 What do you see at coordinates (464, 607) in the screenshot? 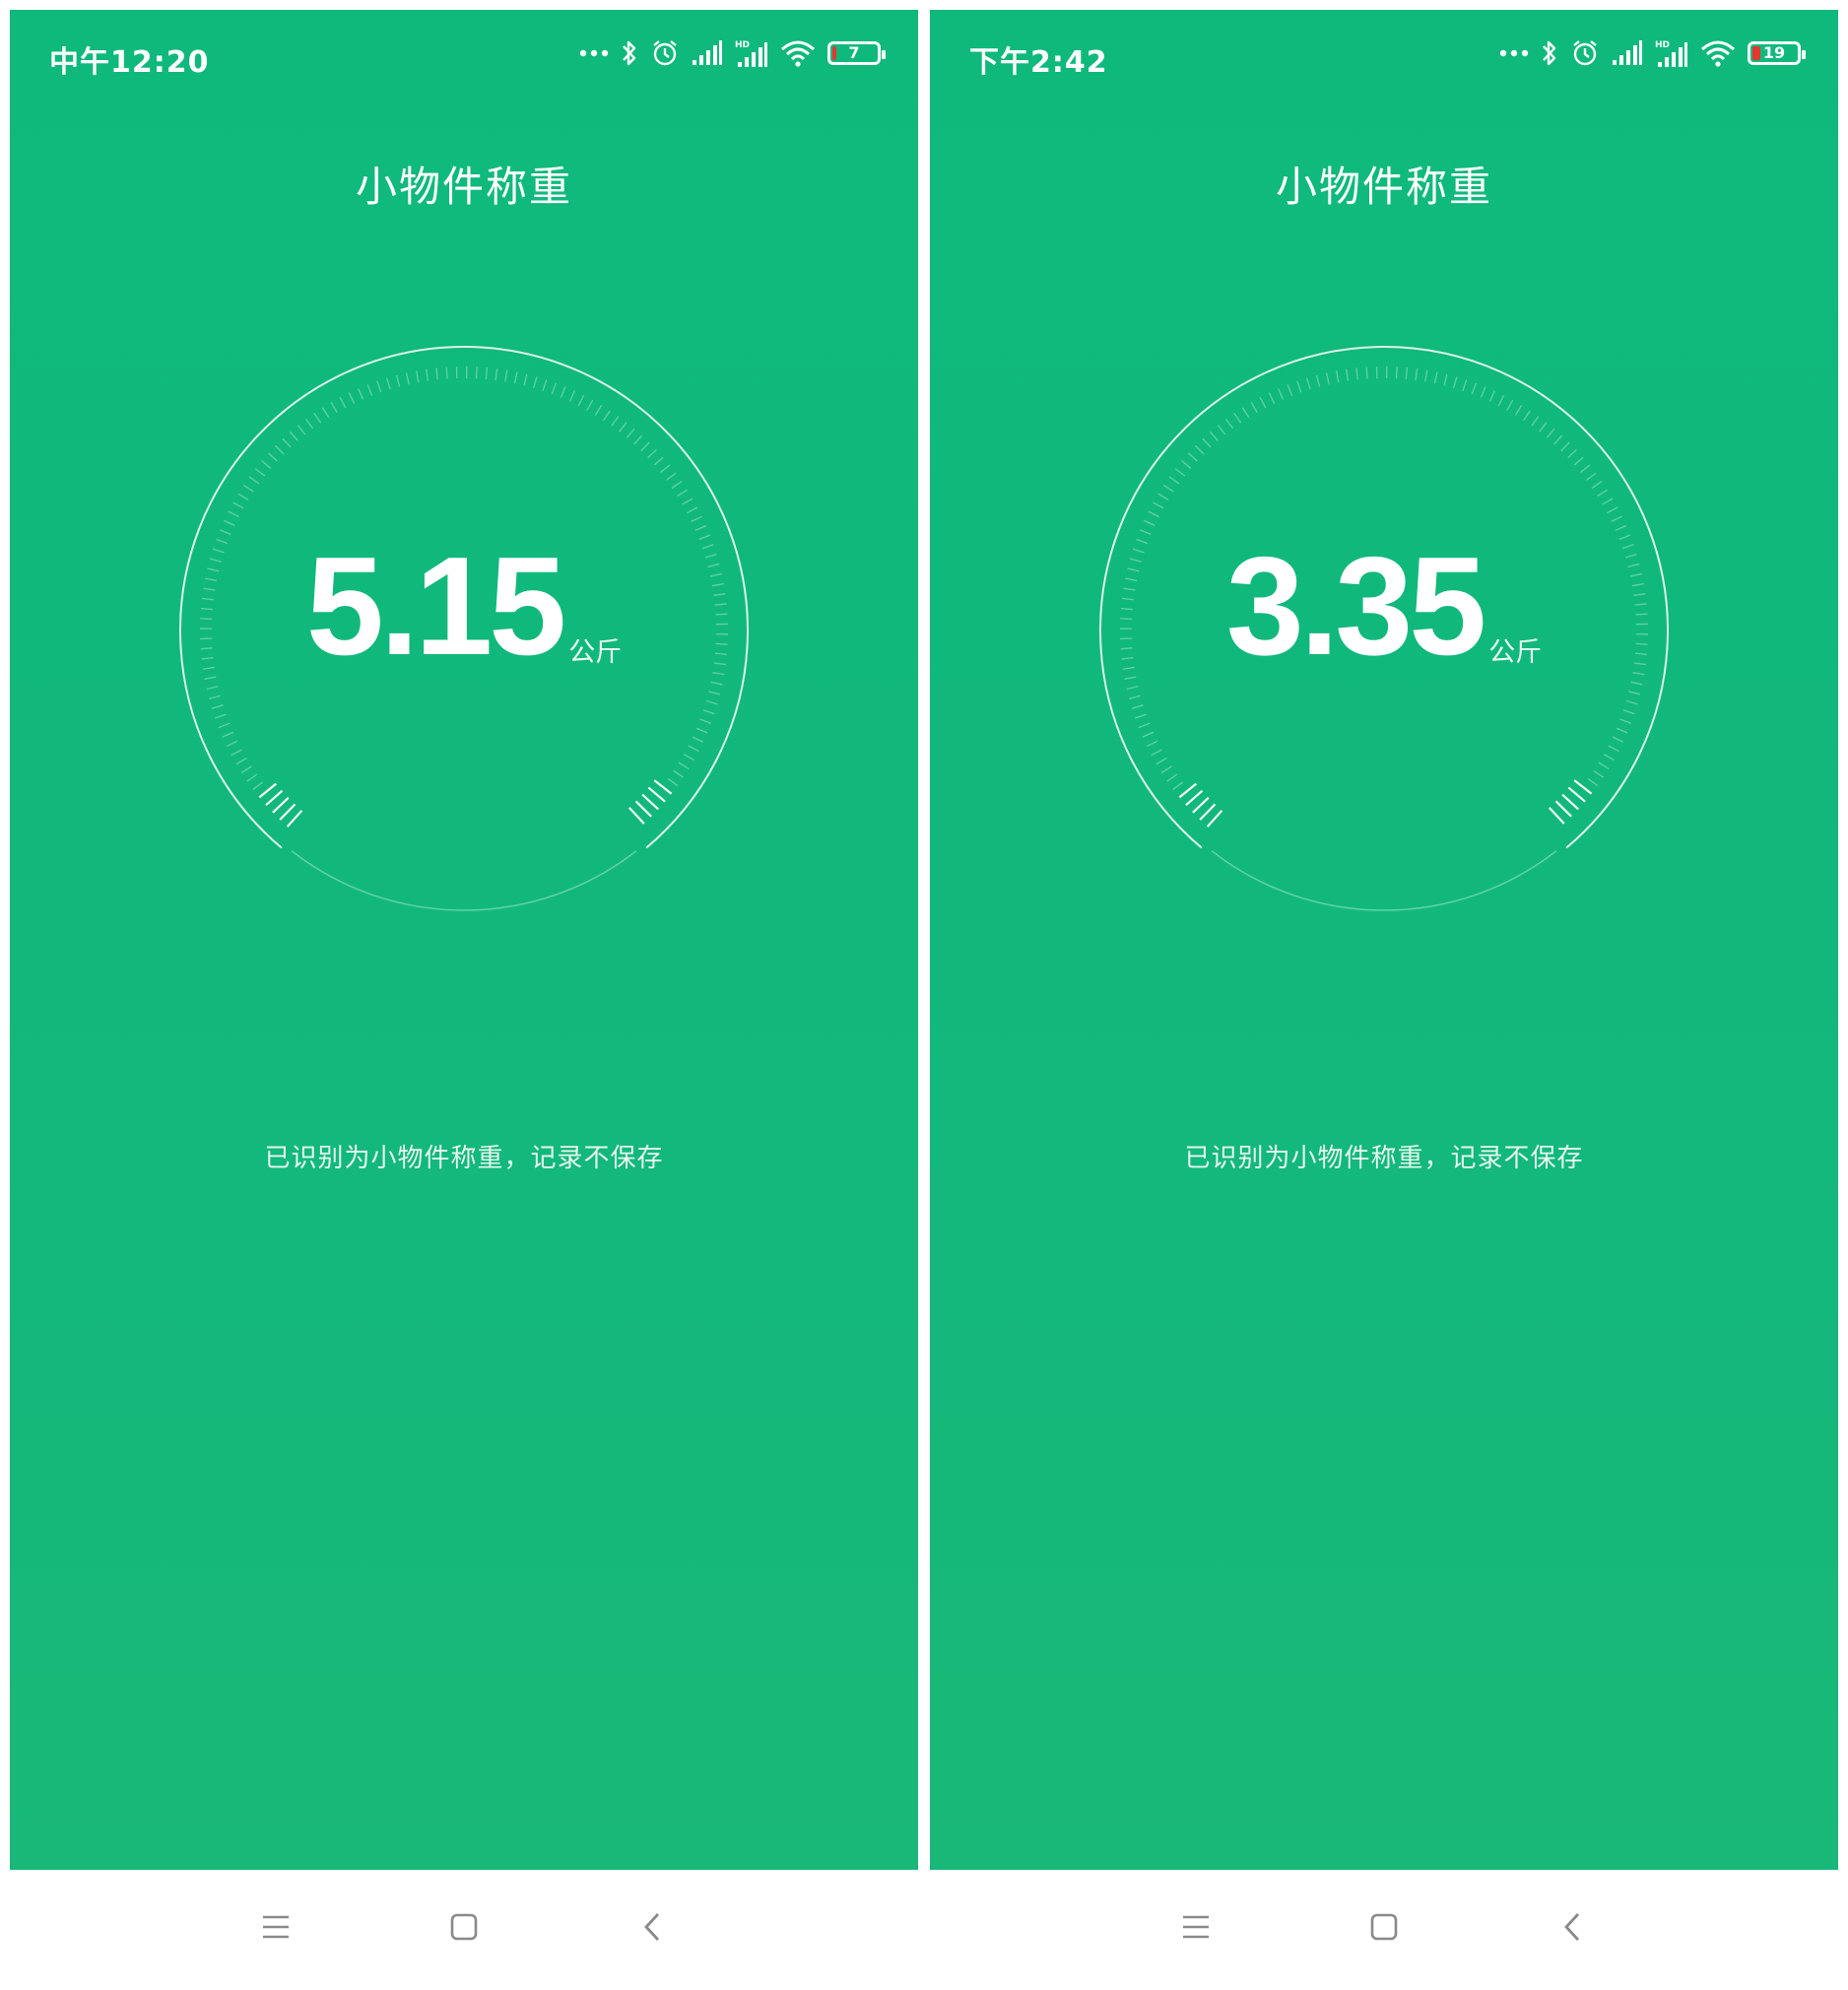
I see `weight-reading: 5.15 公斤` at bounding box center [464, 607].